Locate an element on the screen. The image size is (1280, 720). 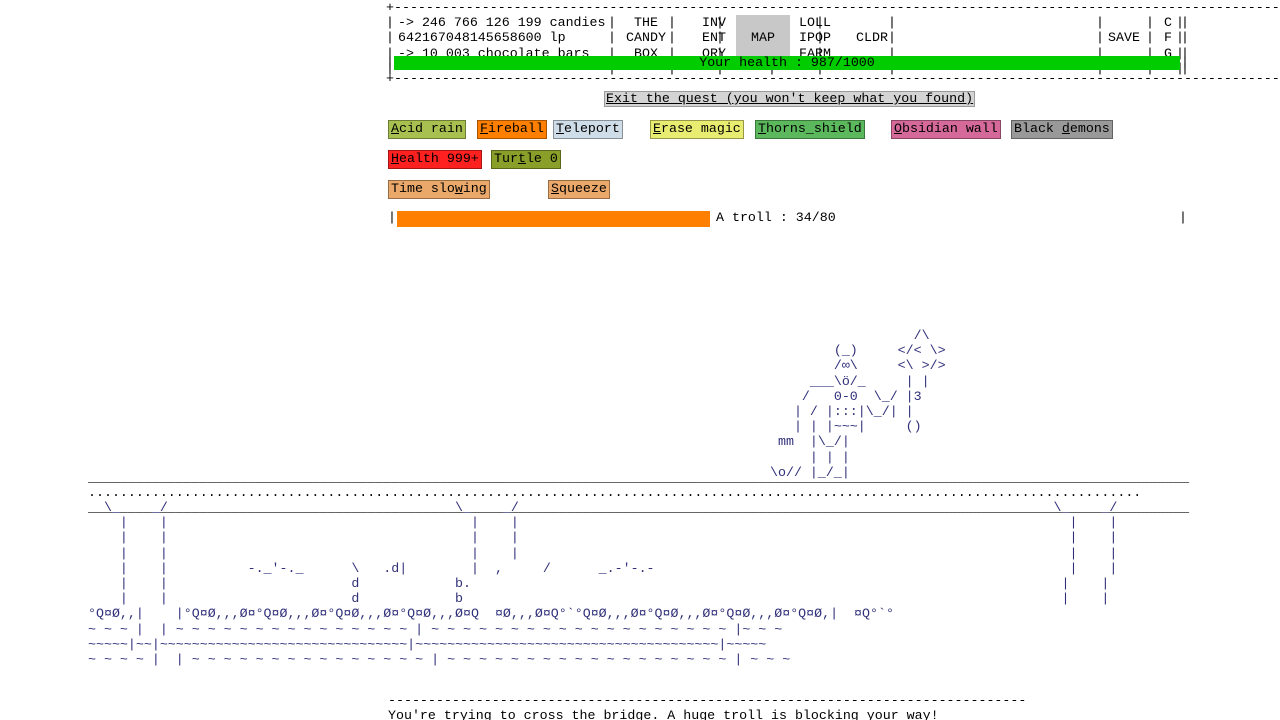
spell-time-slowing: Time slowing is located at coordinates (439, 189).